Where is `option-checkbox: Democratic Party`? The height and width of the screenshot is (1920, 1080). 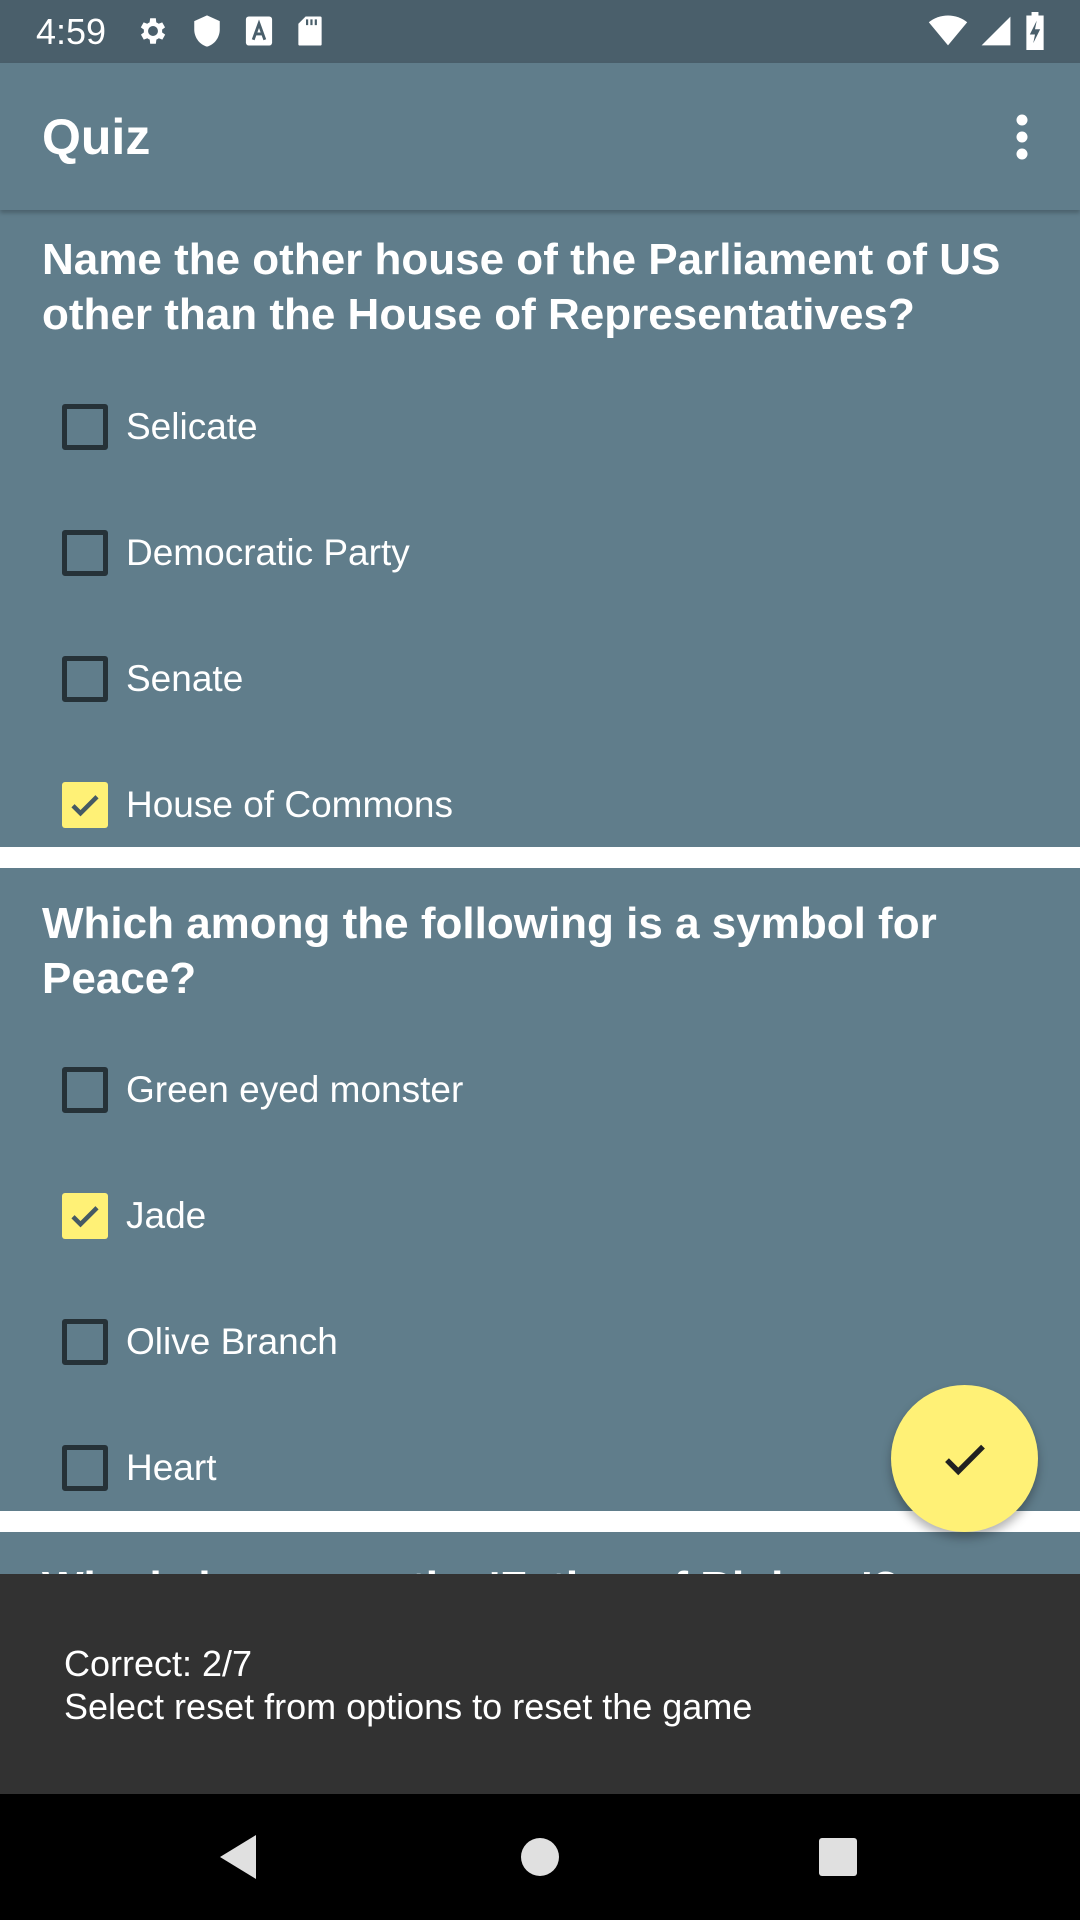 option-checkbox: Democratic Party is located at coordinates (392, 553).